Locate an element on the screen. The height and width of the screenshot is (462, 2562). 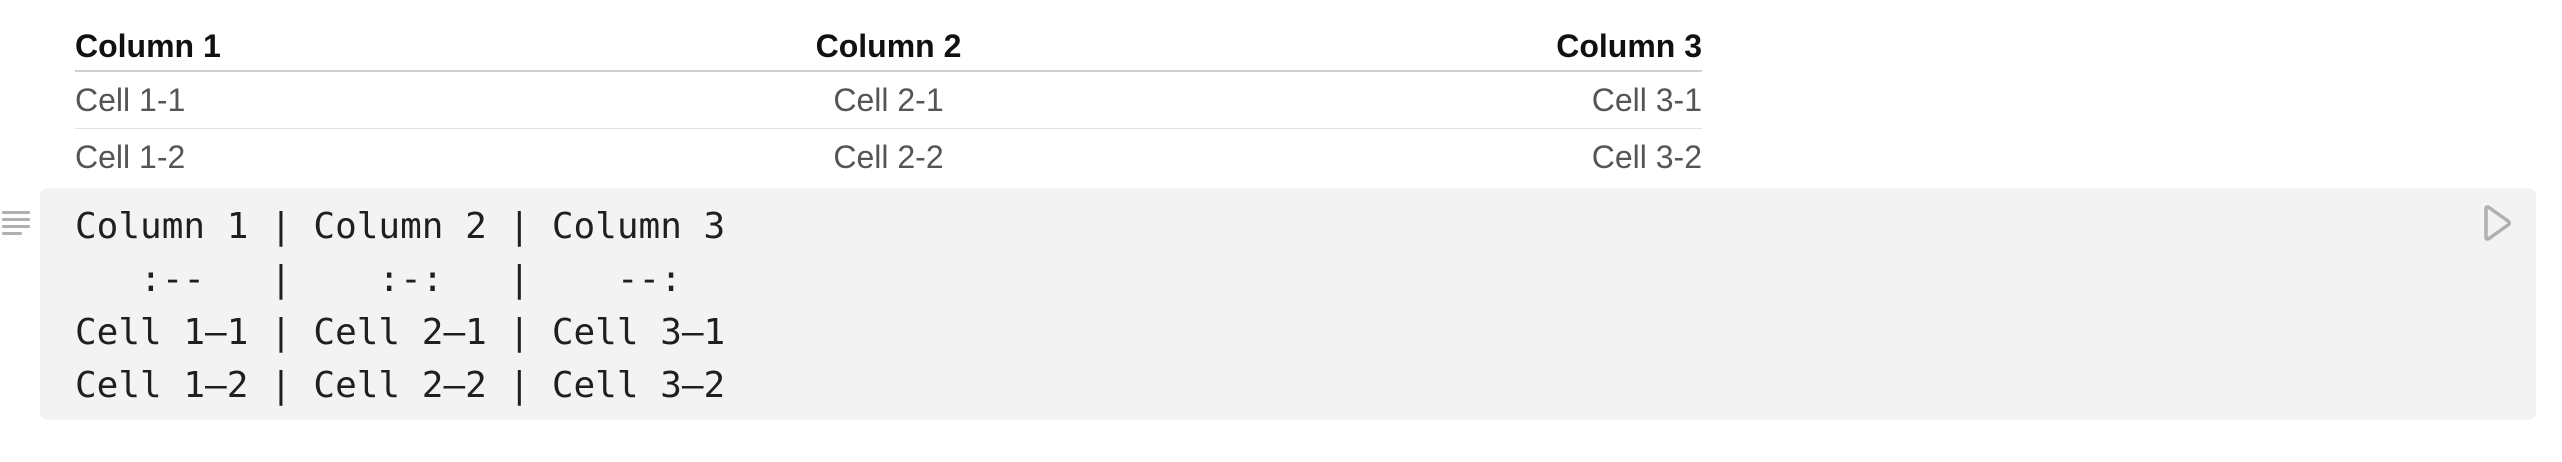
table-cell: Cell 2-2 is located at coordinates (888, 156).